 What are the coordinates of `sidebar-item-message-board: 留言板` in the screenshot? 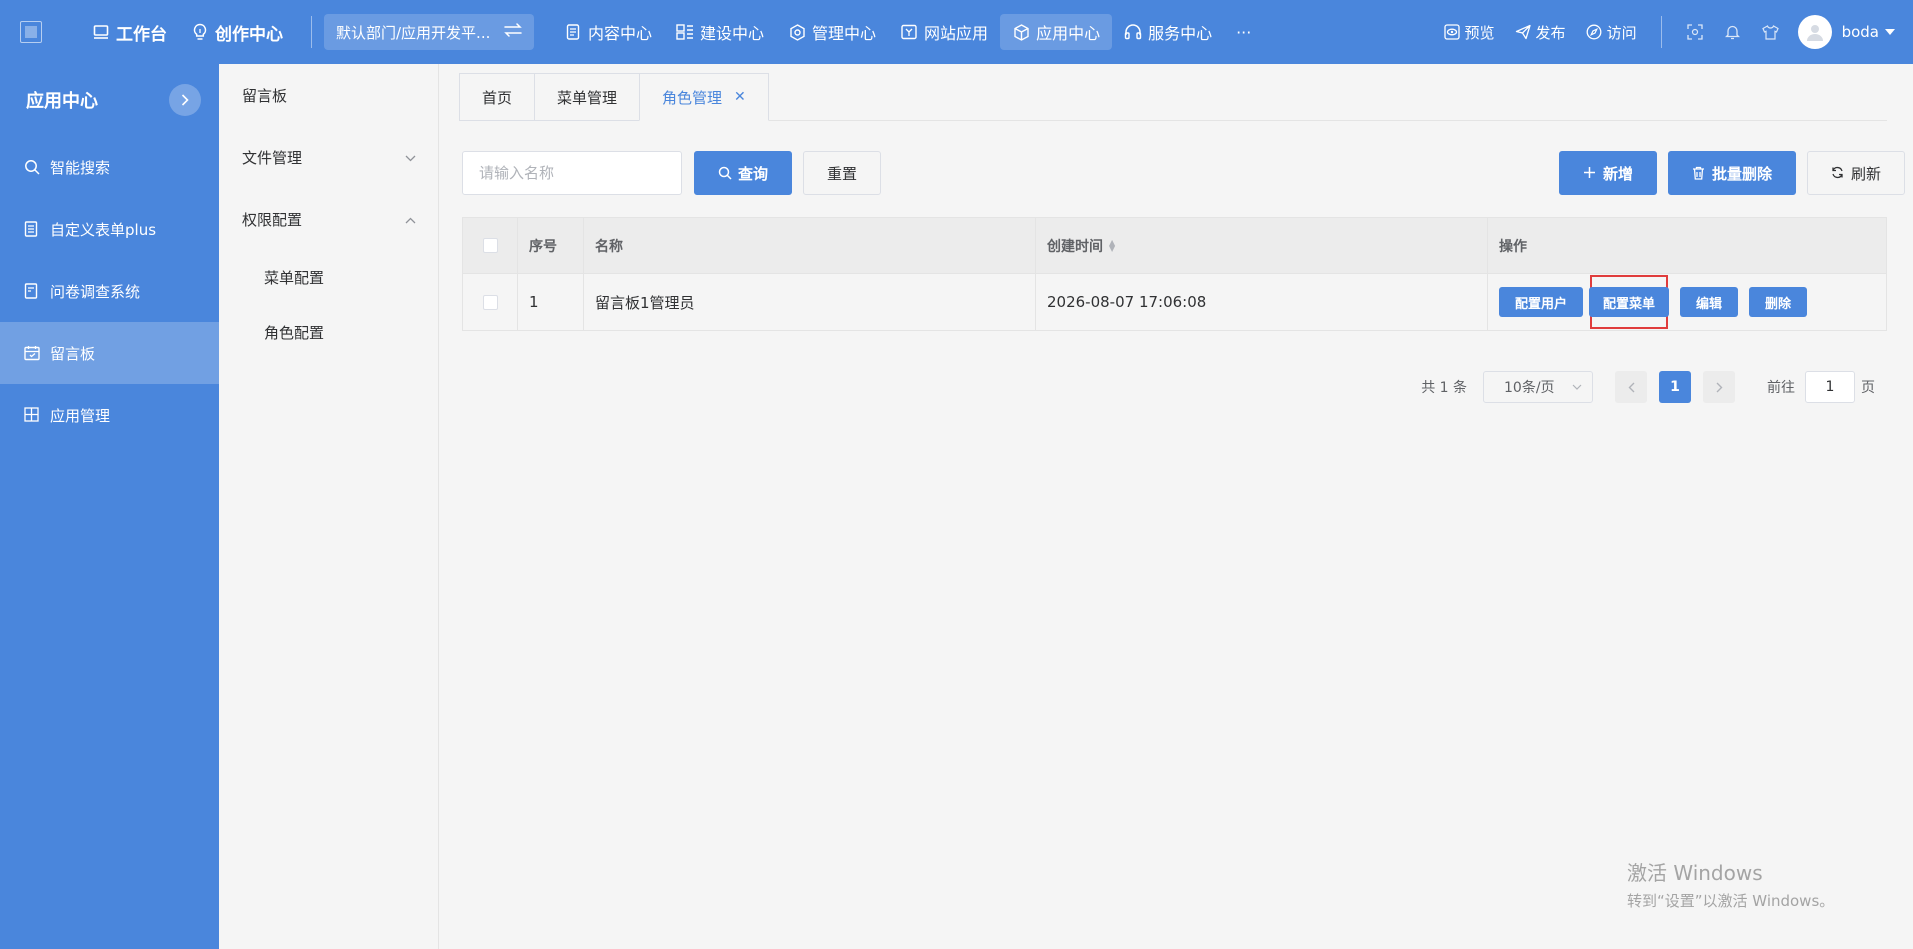 It's located at (109, 353).